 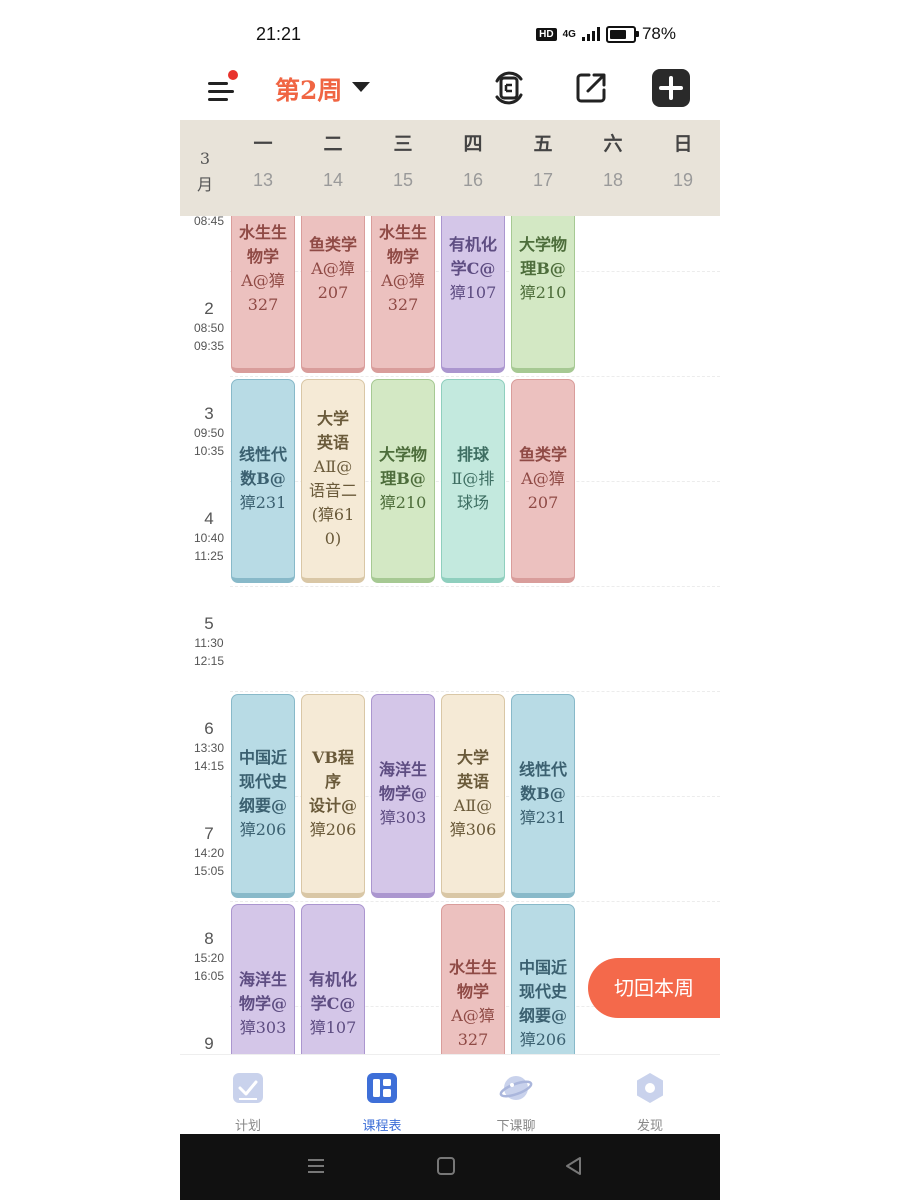 What do you see at coordinates (209, 766) in the screenshot?
I see `period-end-time: 14:15` at bounding box center [209, 766].